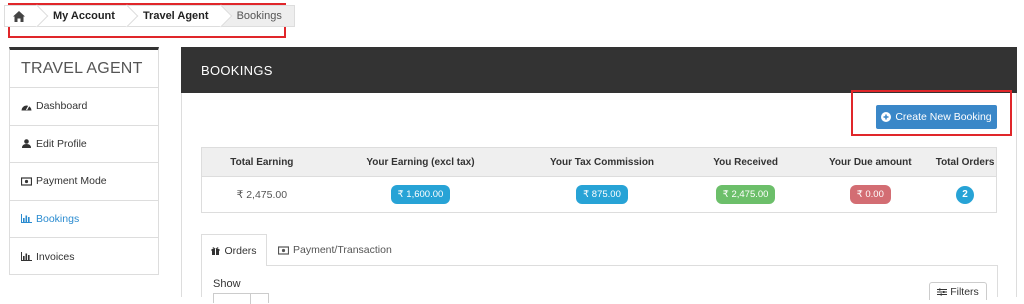  I want to click on tab-payment-transaction: Payment/Transaction, so click(335, 250).